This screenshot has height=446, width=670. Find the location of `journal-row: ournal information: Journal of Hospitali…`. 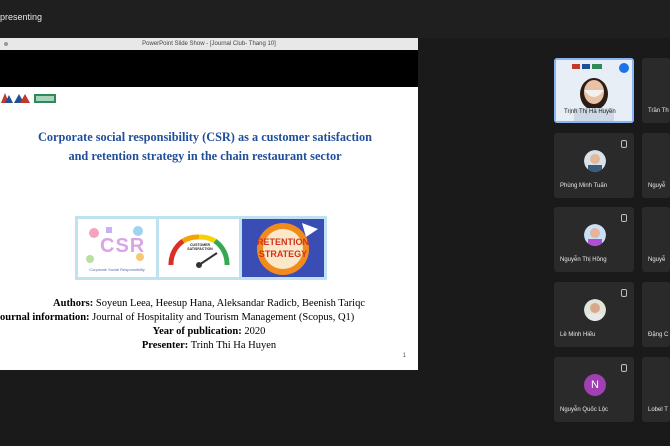

journal-row: ournal information: Journal of Hospitali… is located at coordinates (209, 318).